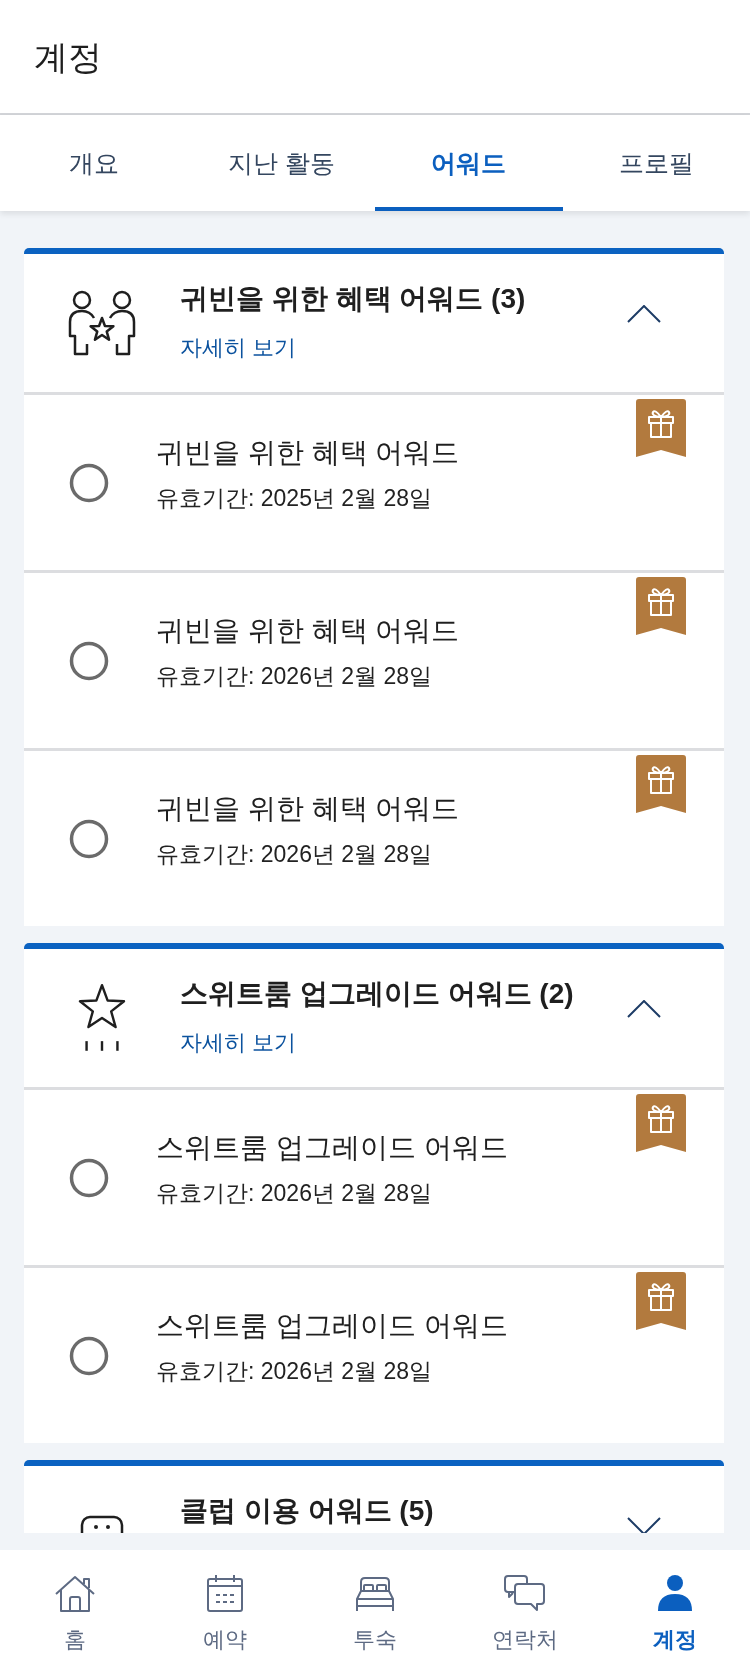 Image resolution: width=750 pixels, height=1668 pixels. What do you see at coordinates (377, 994) in the screenshot?
I see `section-title: 스위트룸 업그레이드 어워드 (2)` at bounding box center [377, 994].